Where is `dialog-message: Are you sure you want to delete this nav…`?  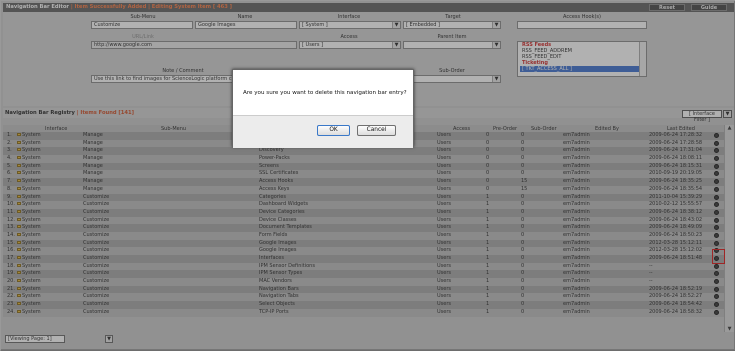 dialog-message: Are you sure you want to delete this nav… is located at coordinates (325, 93).